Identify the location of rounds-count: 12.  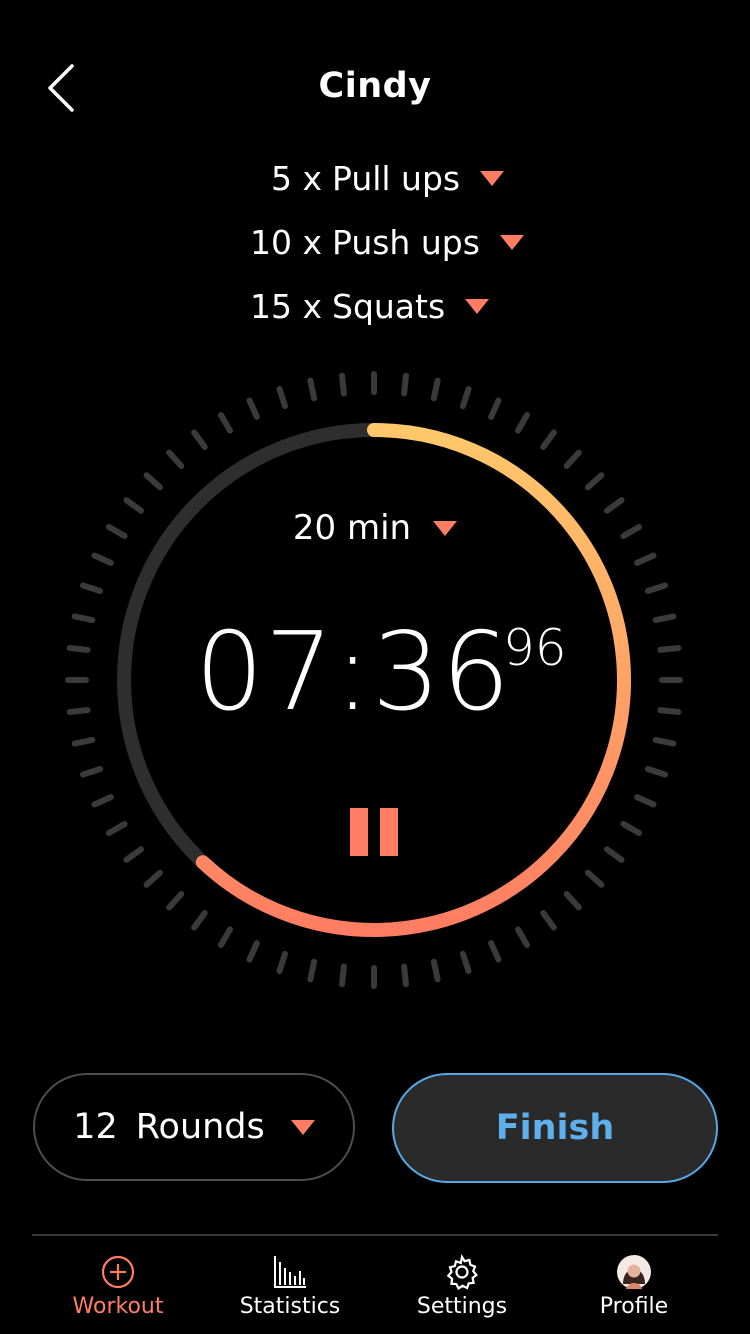
(95, 1127).